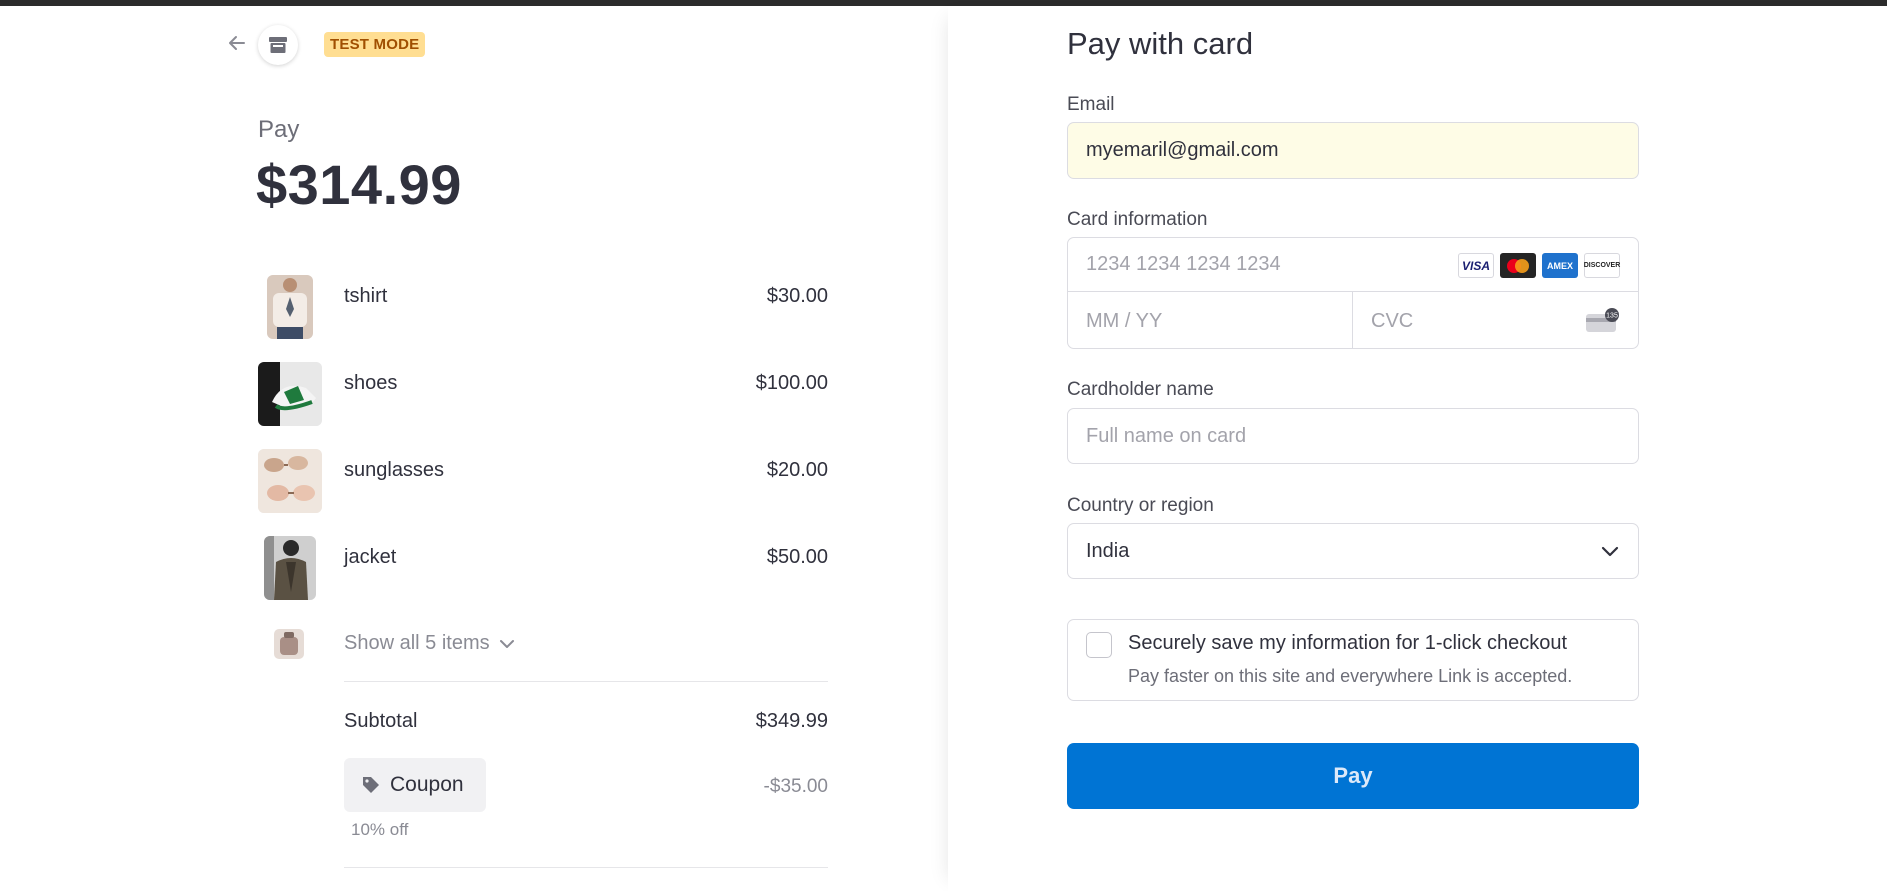  What do you see at coordinates (791, 721) in the screenshot?
I see `subtotal-value: $349.99` at bounding box center [791, 721].